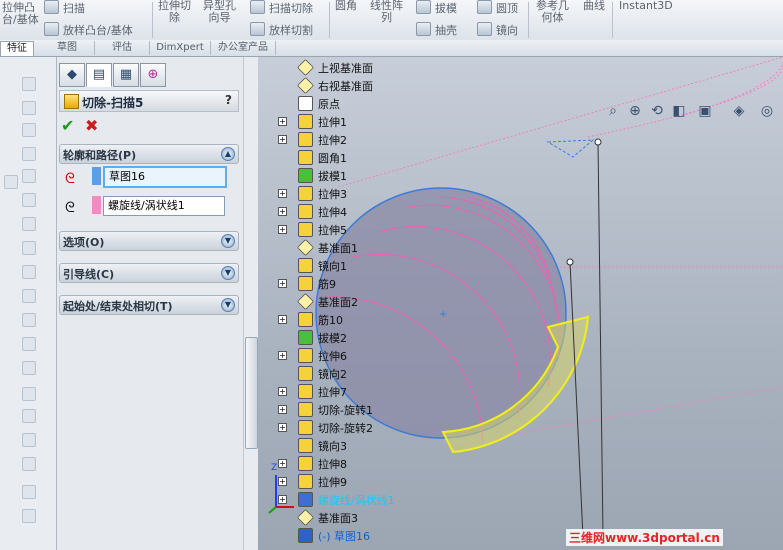 This screenshot has width=783, height=550. I want to click on extrude-icon, so click(305, 229).